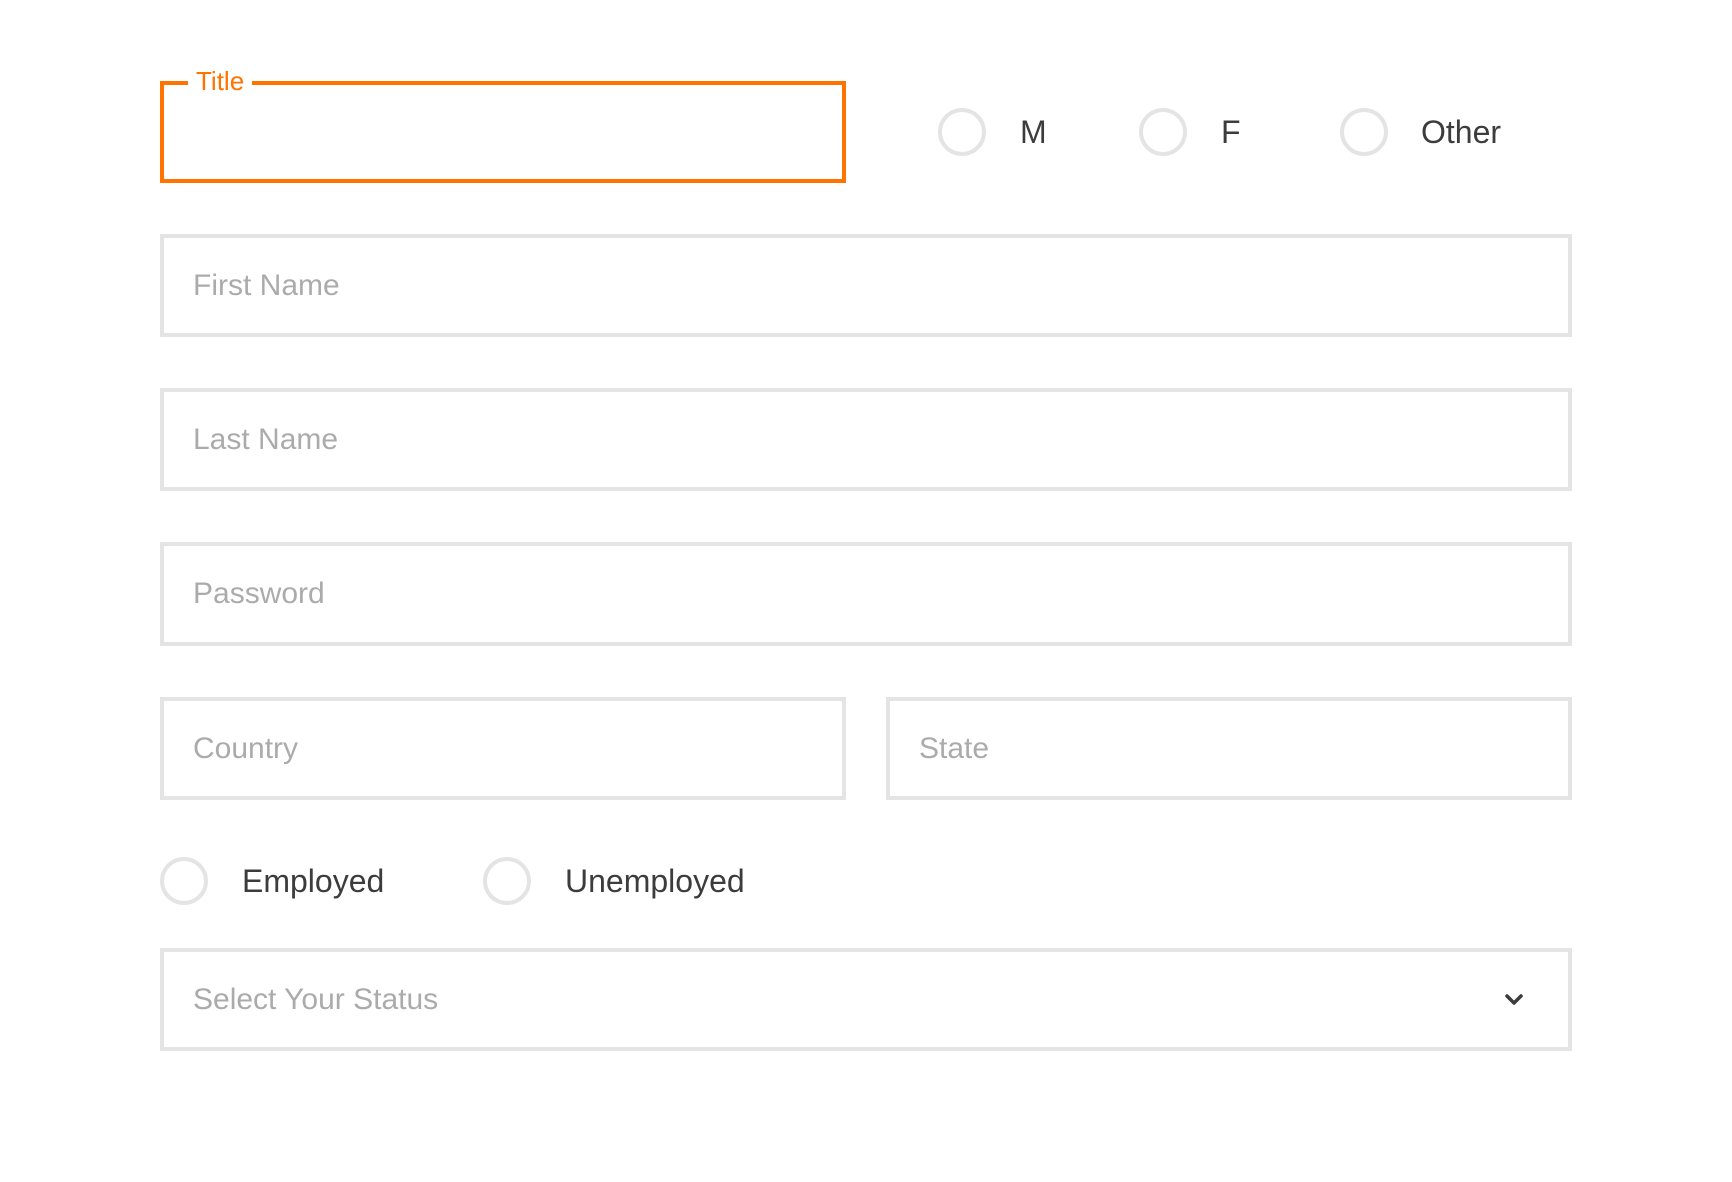 The width and height of the screenshot is (1732, 1182). I want to click on radio-label: F, so click(1231, 131).